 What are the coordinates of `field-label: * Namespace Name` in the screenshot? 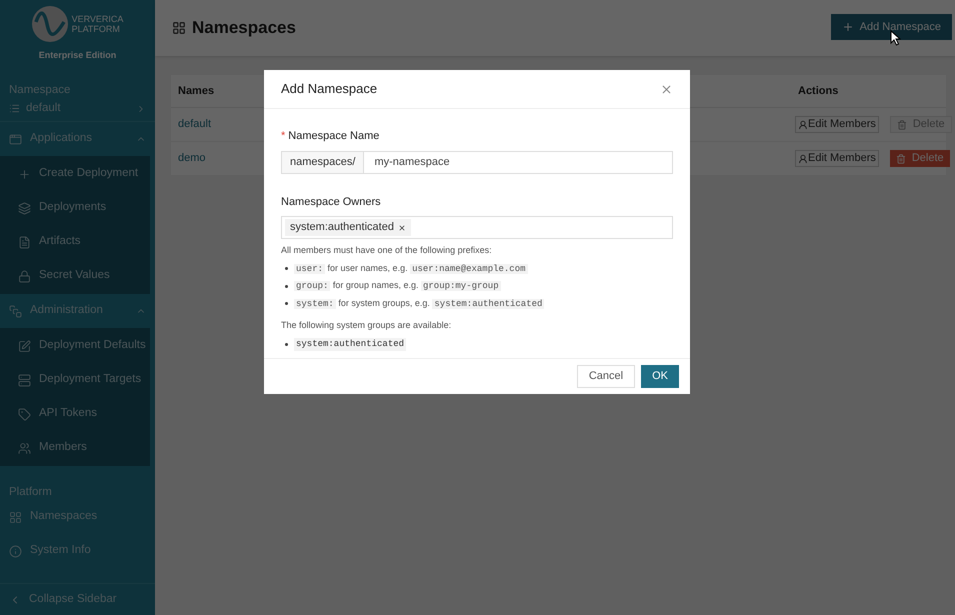 It's located at (477, 136).